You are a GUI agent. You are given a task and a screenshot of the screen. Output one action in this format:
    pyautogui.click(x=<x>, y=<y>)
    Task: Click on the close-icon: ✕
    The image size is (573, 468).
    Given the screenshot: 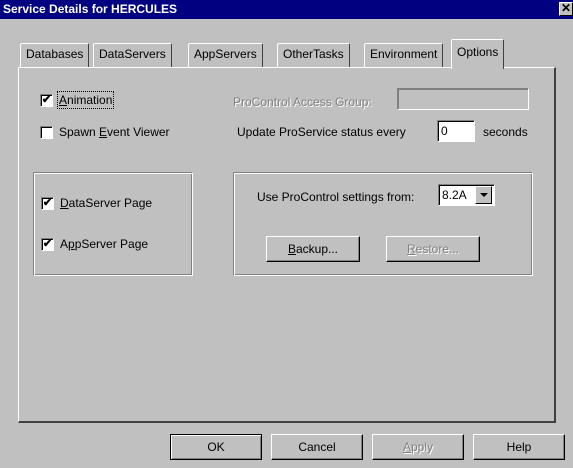 What is the action you would take?
    pyautogui.click(x=566, y=9)
    